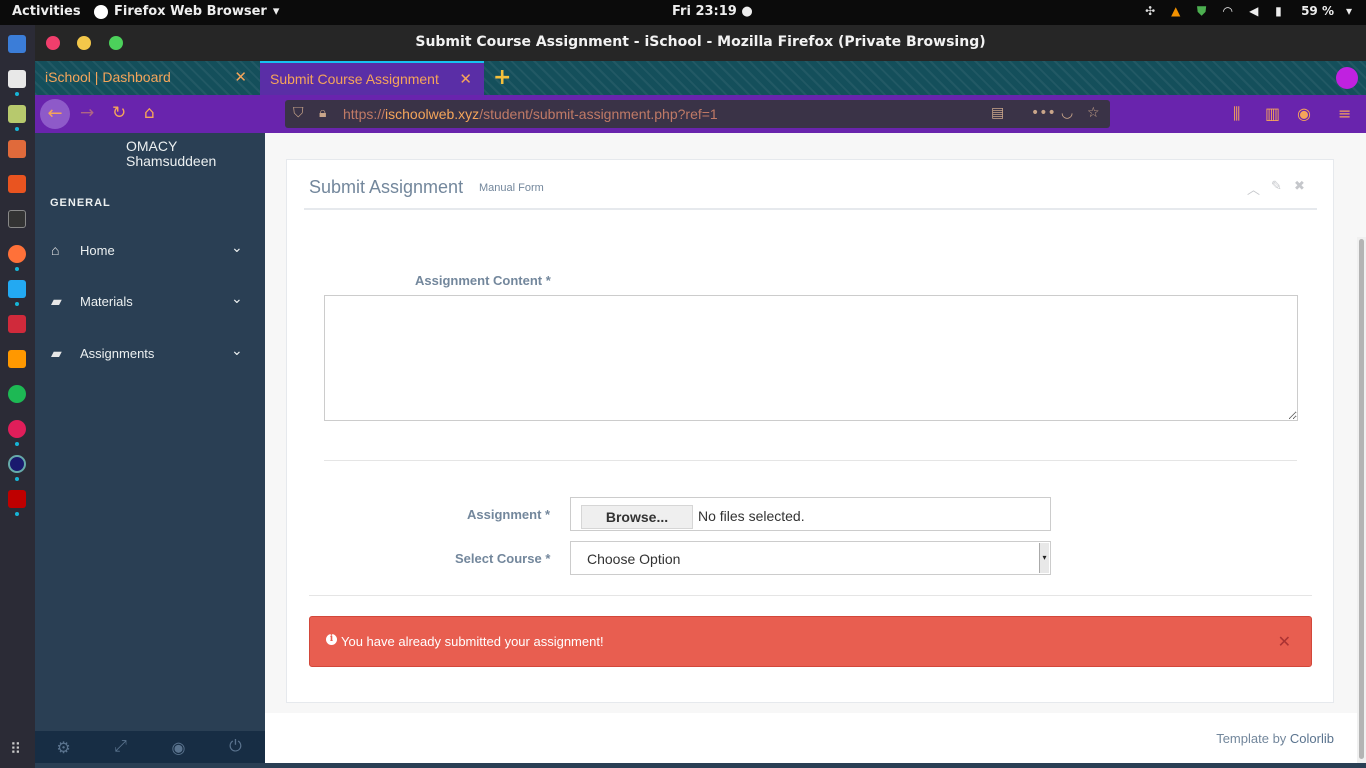 The width and height of the screenshot is (1366, 768). Describe the element at coordinates (1304, 113) in the screenshot. I see `account-icon: ◉` at that location.